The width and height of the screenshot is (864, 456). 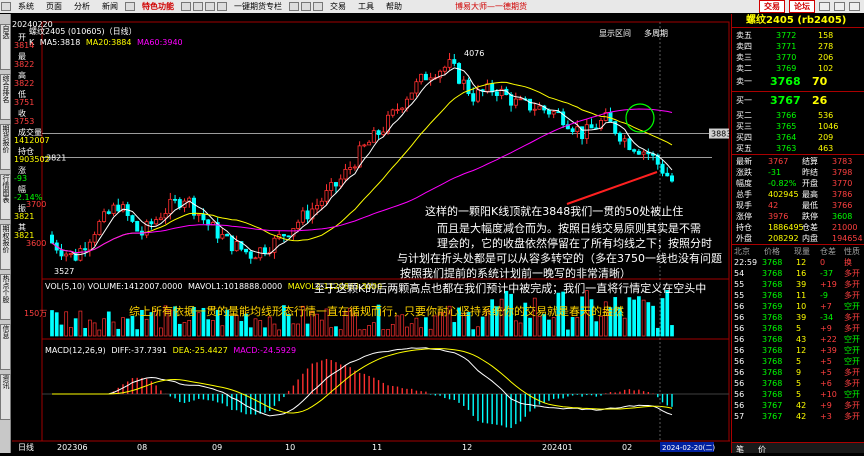 What do you see at coordinates (824, 6) in the screenshot?
I see `minimize-icon` at bounding box center [824, 6].